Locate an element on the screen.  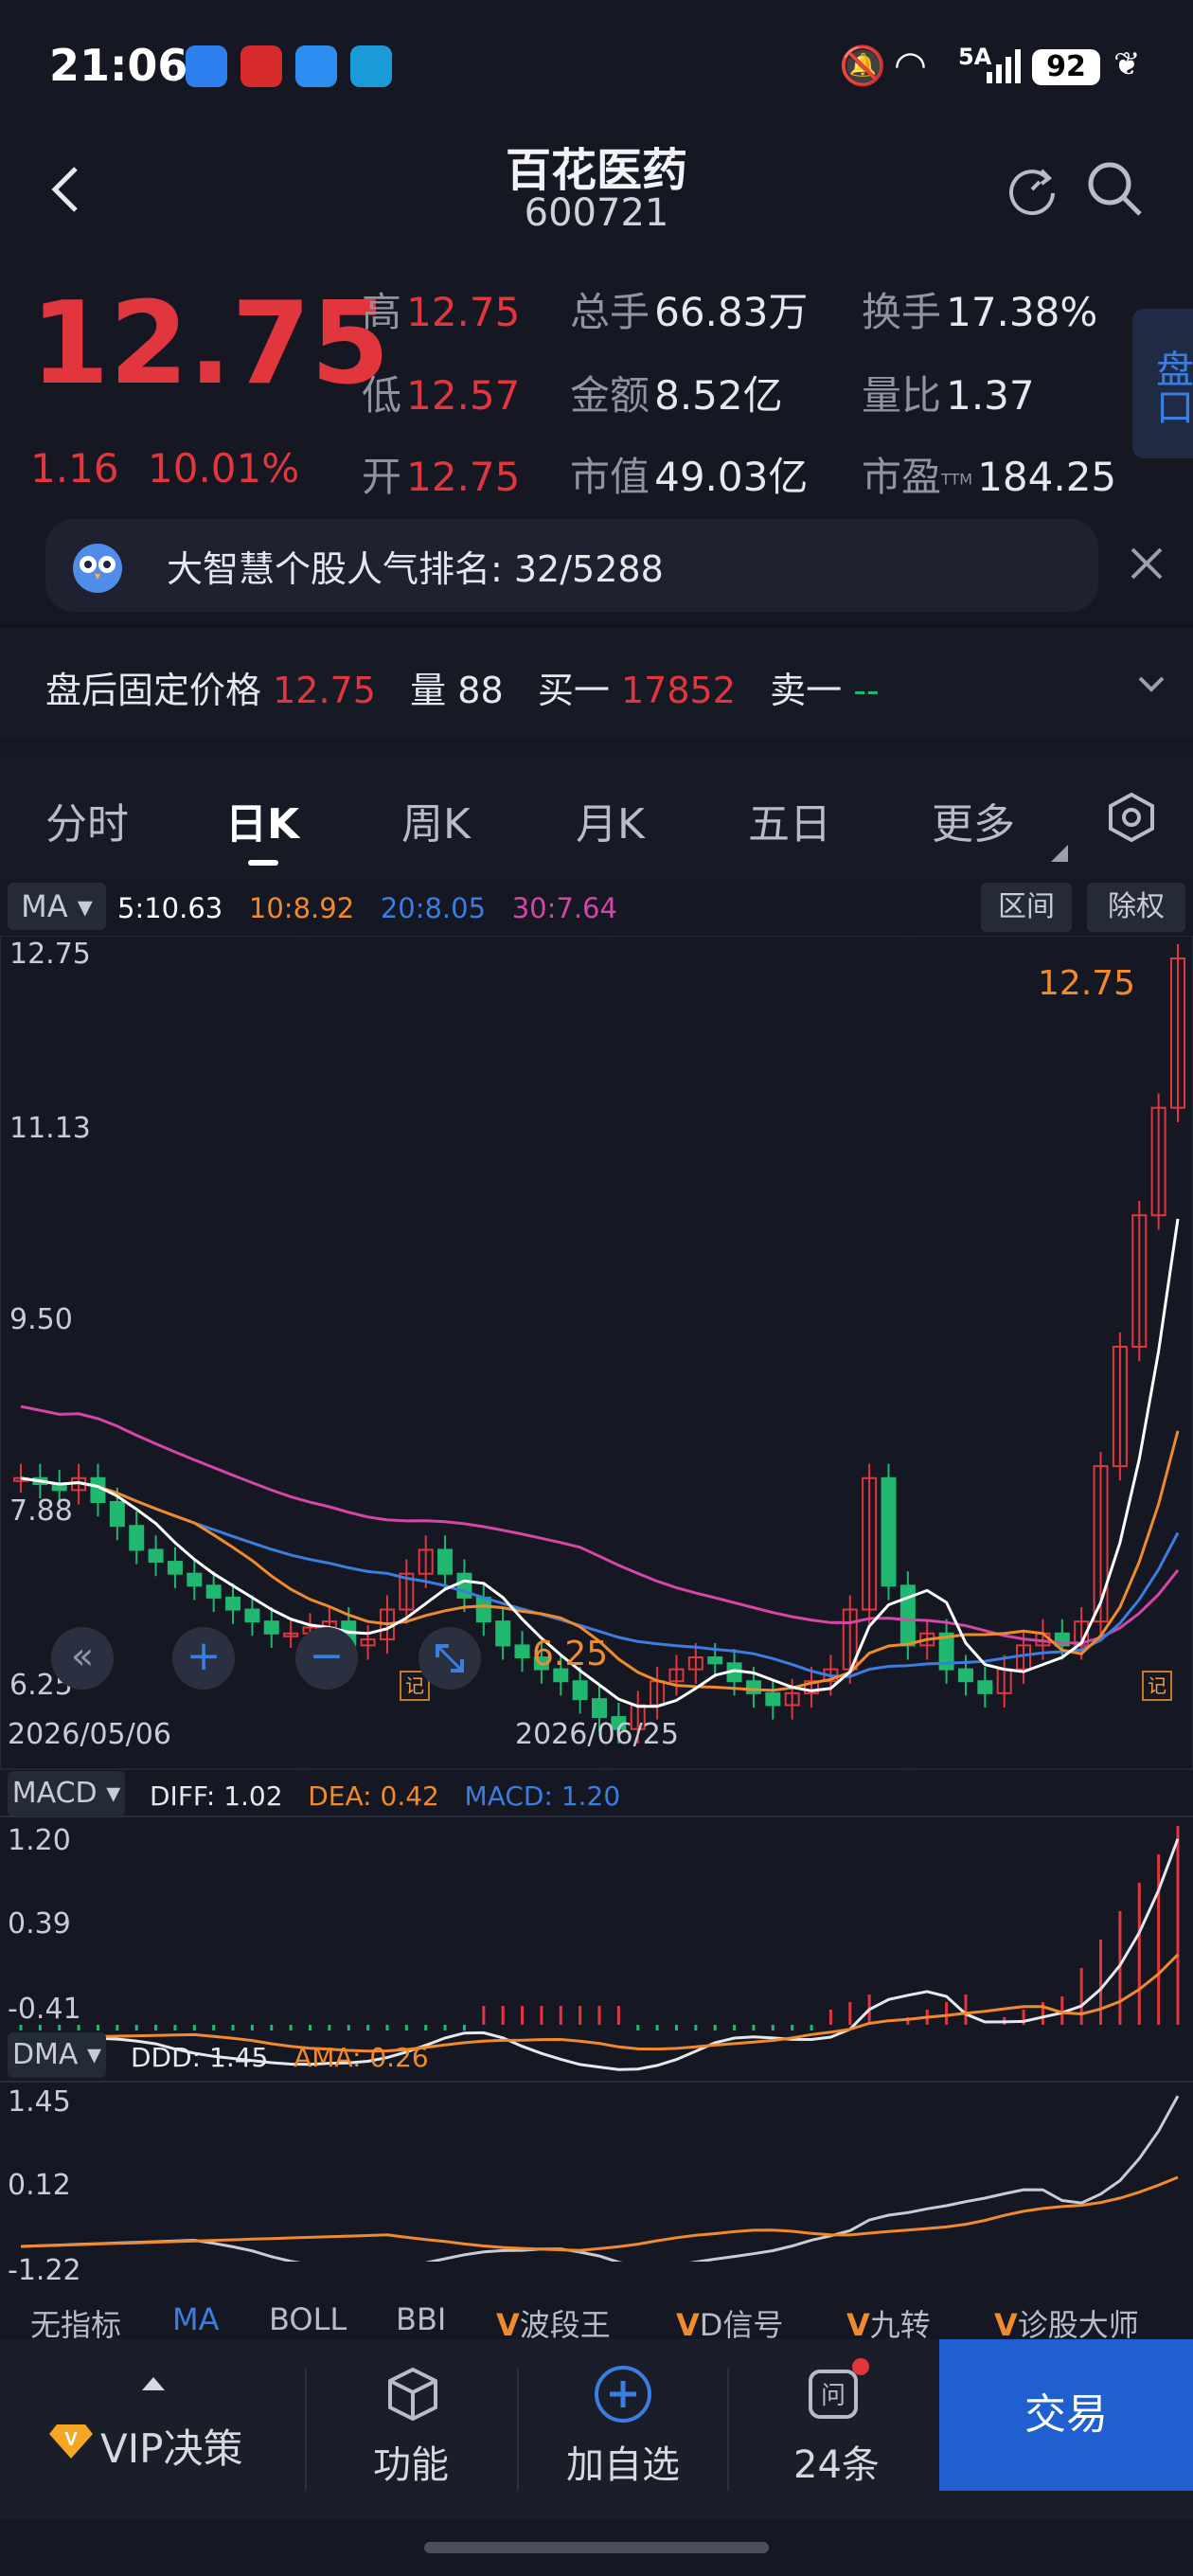
cube-icon is located at coordinates (412, 2394).